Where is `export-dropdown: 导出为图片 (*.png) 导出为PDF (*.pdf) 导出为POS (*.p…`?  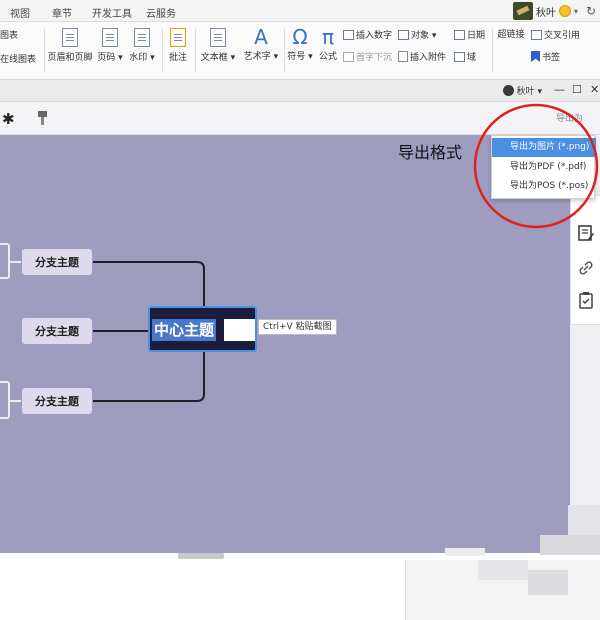 export-dropdown: 导出为图片 (*.png) 导出为PDF (*.pdf) 导出为POS (*.p… is located at coordinates (543, 167).